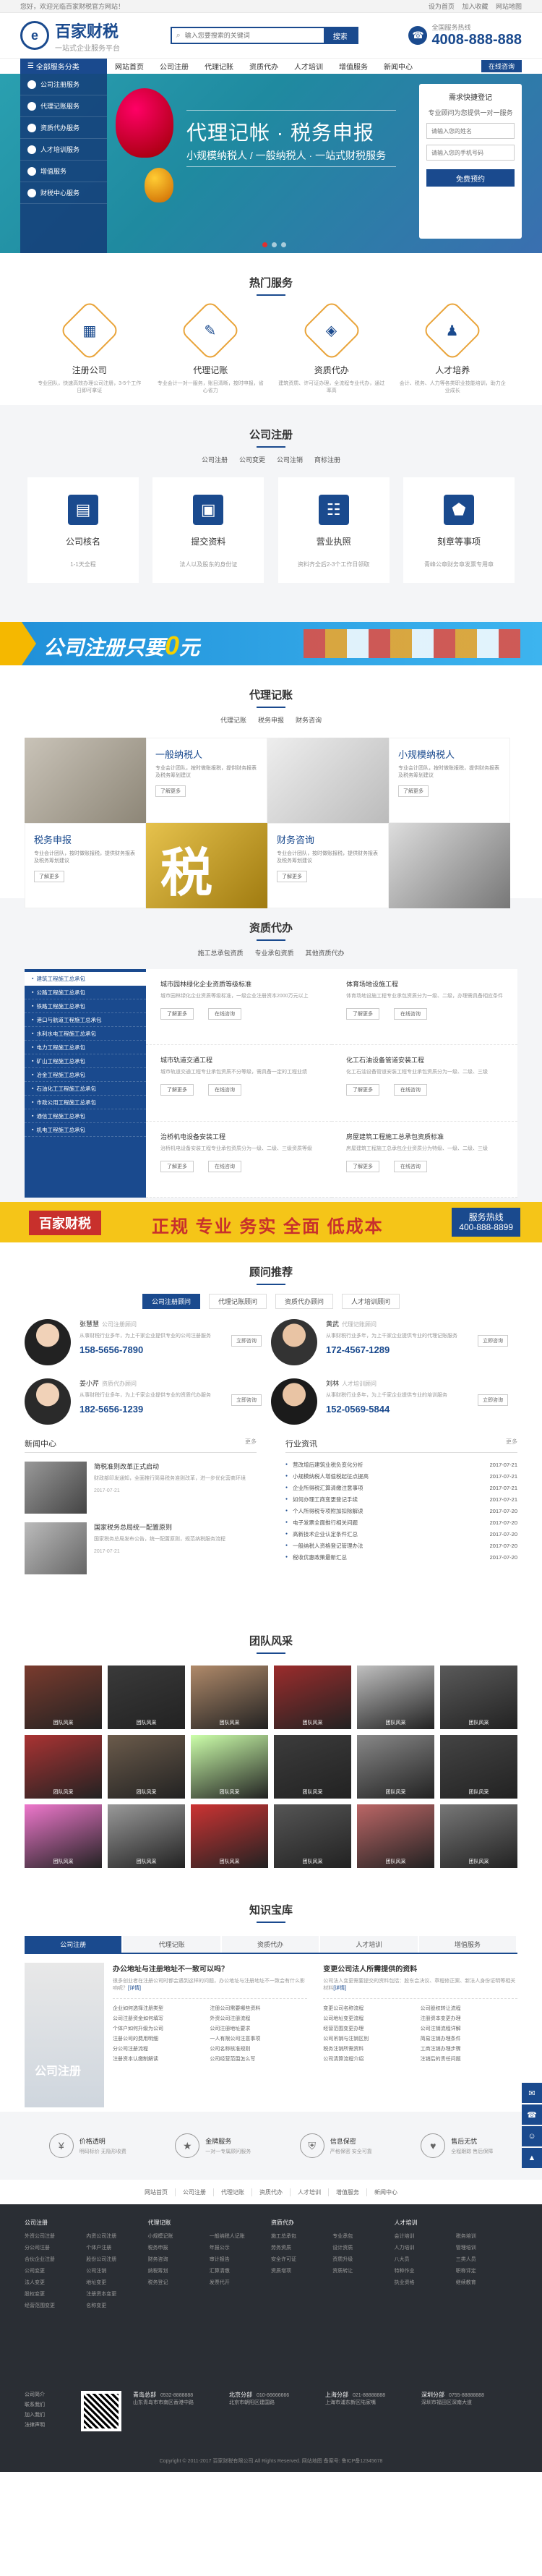  Describe the element at coordinates (116, 2236) in the screenshot. I see `footer-link: 内资公司注册` at that location.